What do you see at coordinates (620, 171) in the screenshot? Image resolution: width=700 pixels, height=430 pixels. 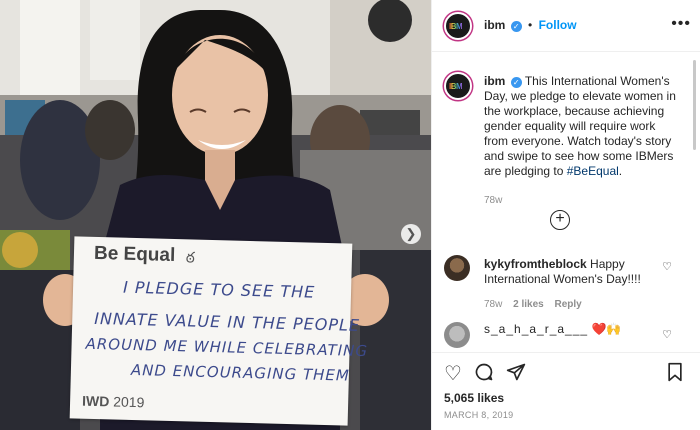 I see `caption-end: .` at bounding box center [620, 171].